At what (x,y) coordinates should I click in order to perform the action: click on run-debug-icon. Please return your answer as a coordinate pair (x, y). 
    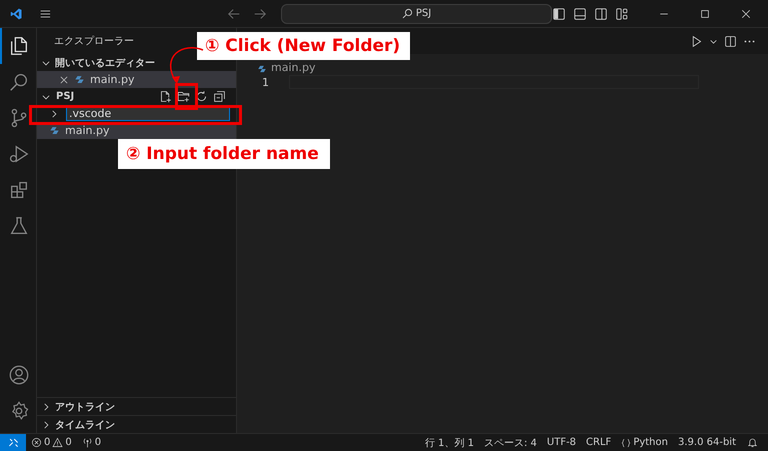
    Looking at the image, I should click on (19, 154).